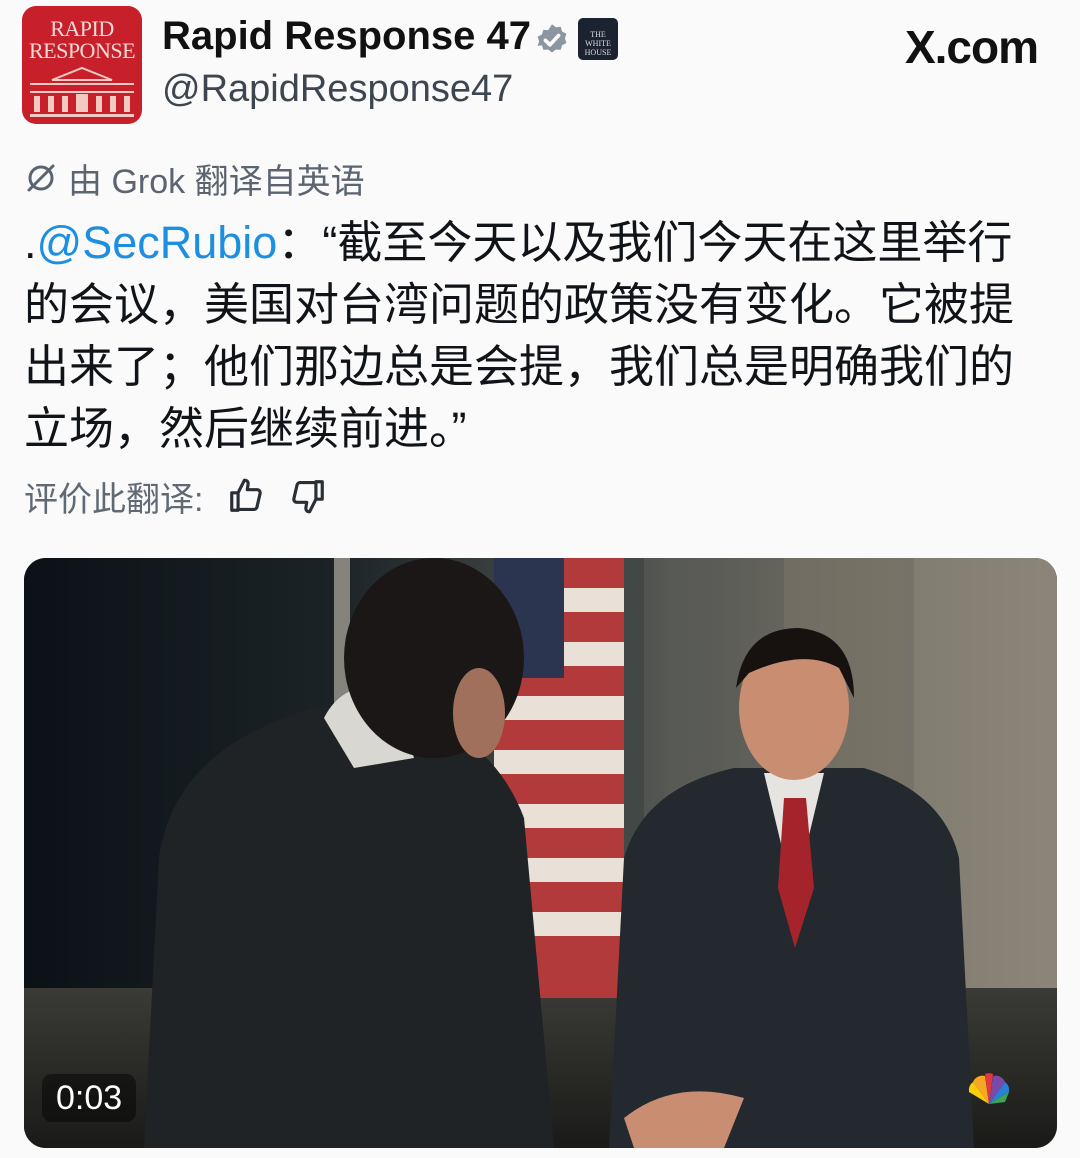  Describe the element at coordinates (82, 91) in the screenshot. I see `white-house-icon` at that location.